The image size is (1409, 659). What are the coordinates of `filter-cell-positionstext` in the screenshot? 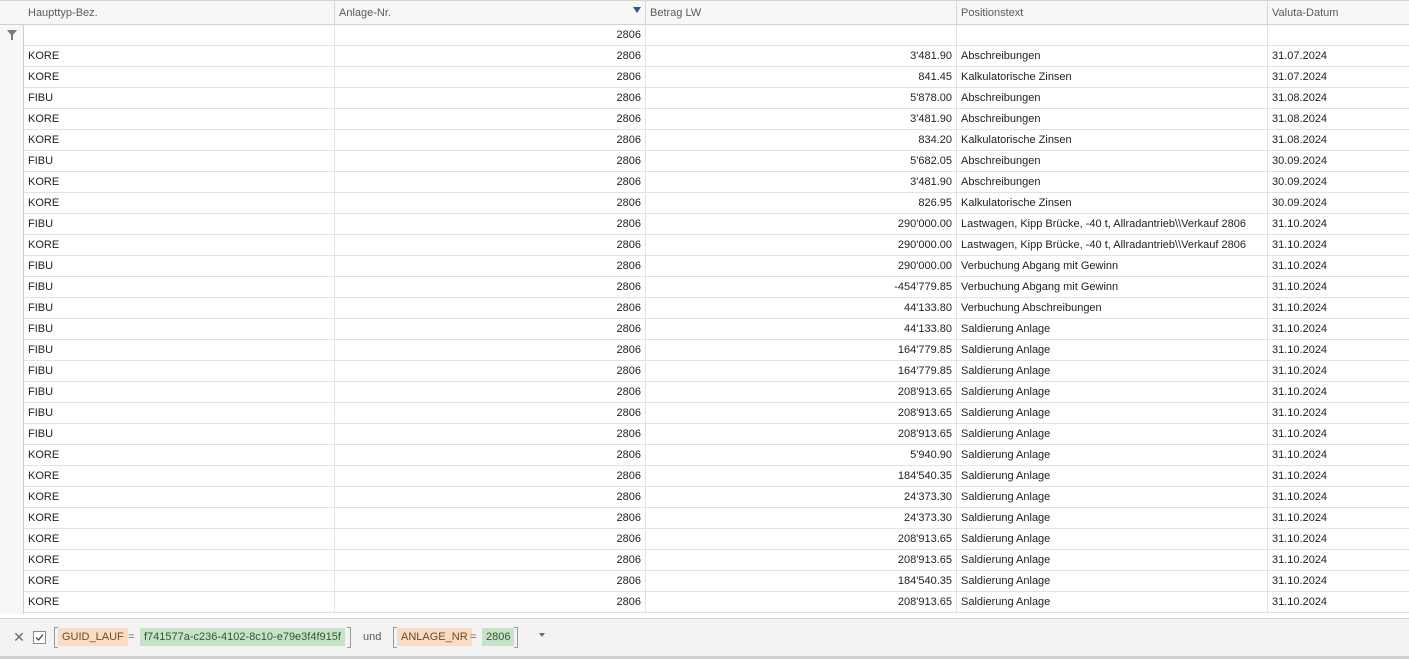 It's located at (1112, 35).